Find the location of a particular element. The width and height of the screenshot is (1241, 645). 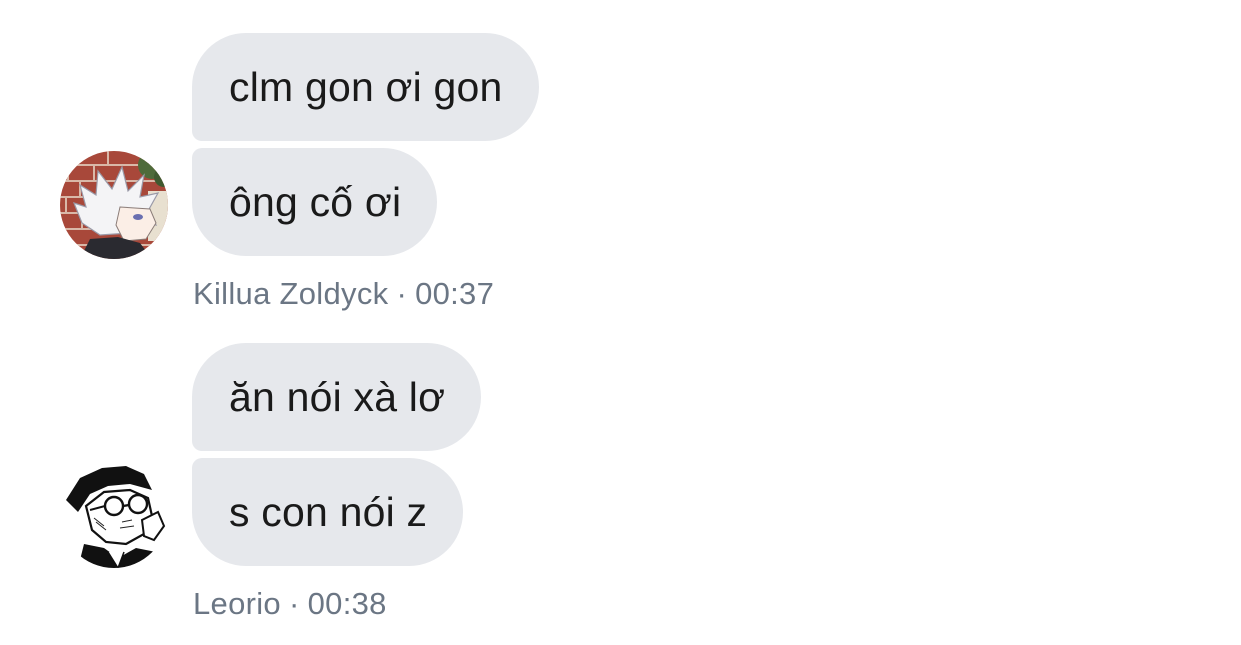

message-timestamp: 00:37 is located at coordinates (455, 293).